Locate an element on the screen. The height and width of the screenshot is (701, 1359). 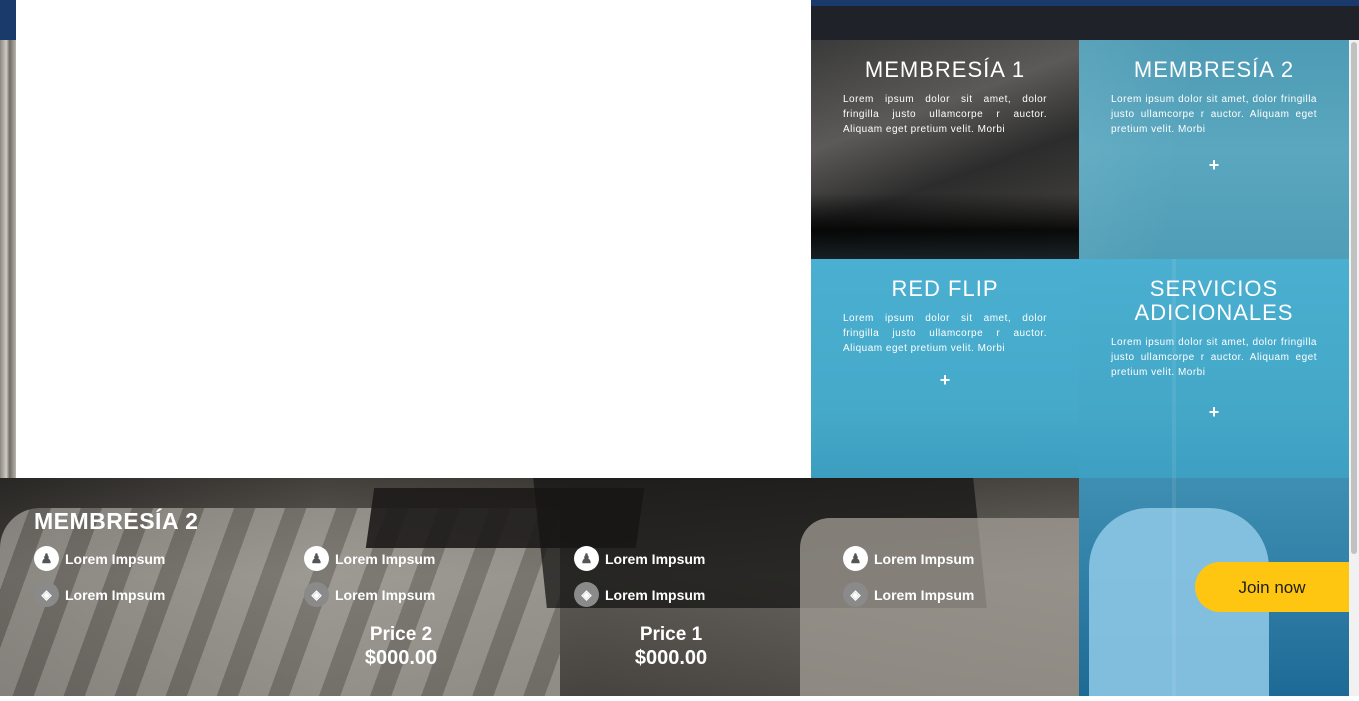
scrollbar-thumb is located at coordinates (1354, 298).